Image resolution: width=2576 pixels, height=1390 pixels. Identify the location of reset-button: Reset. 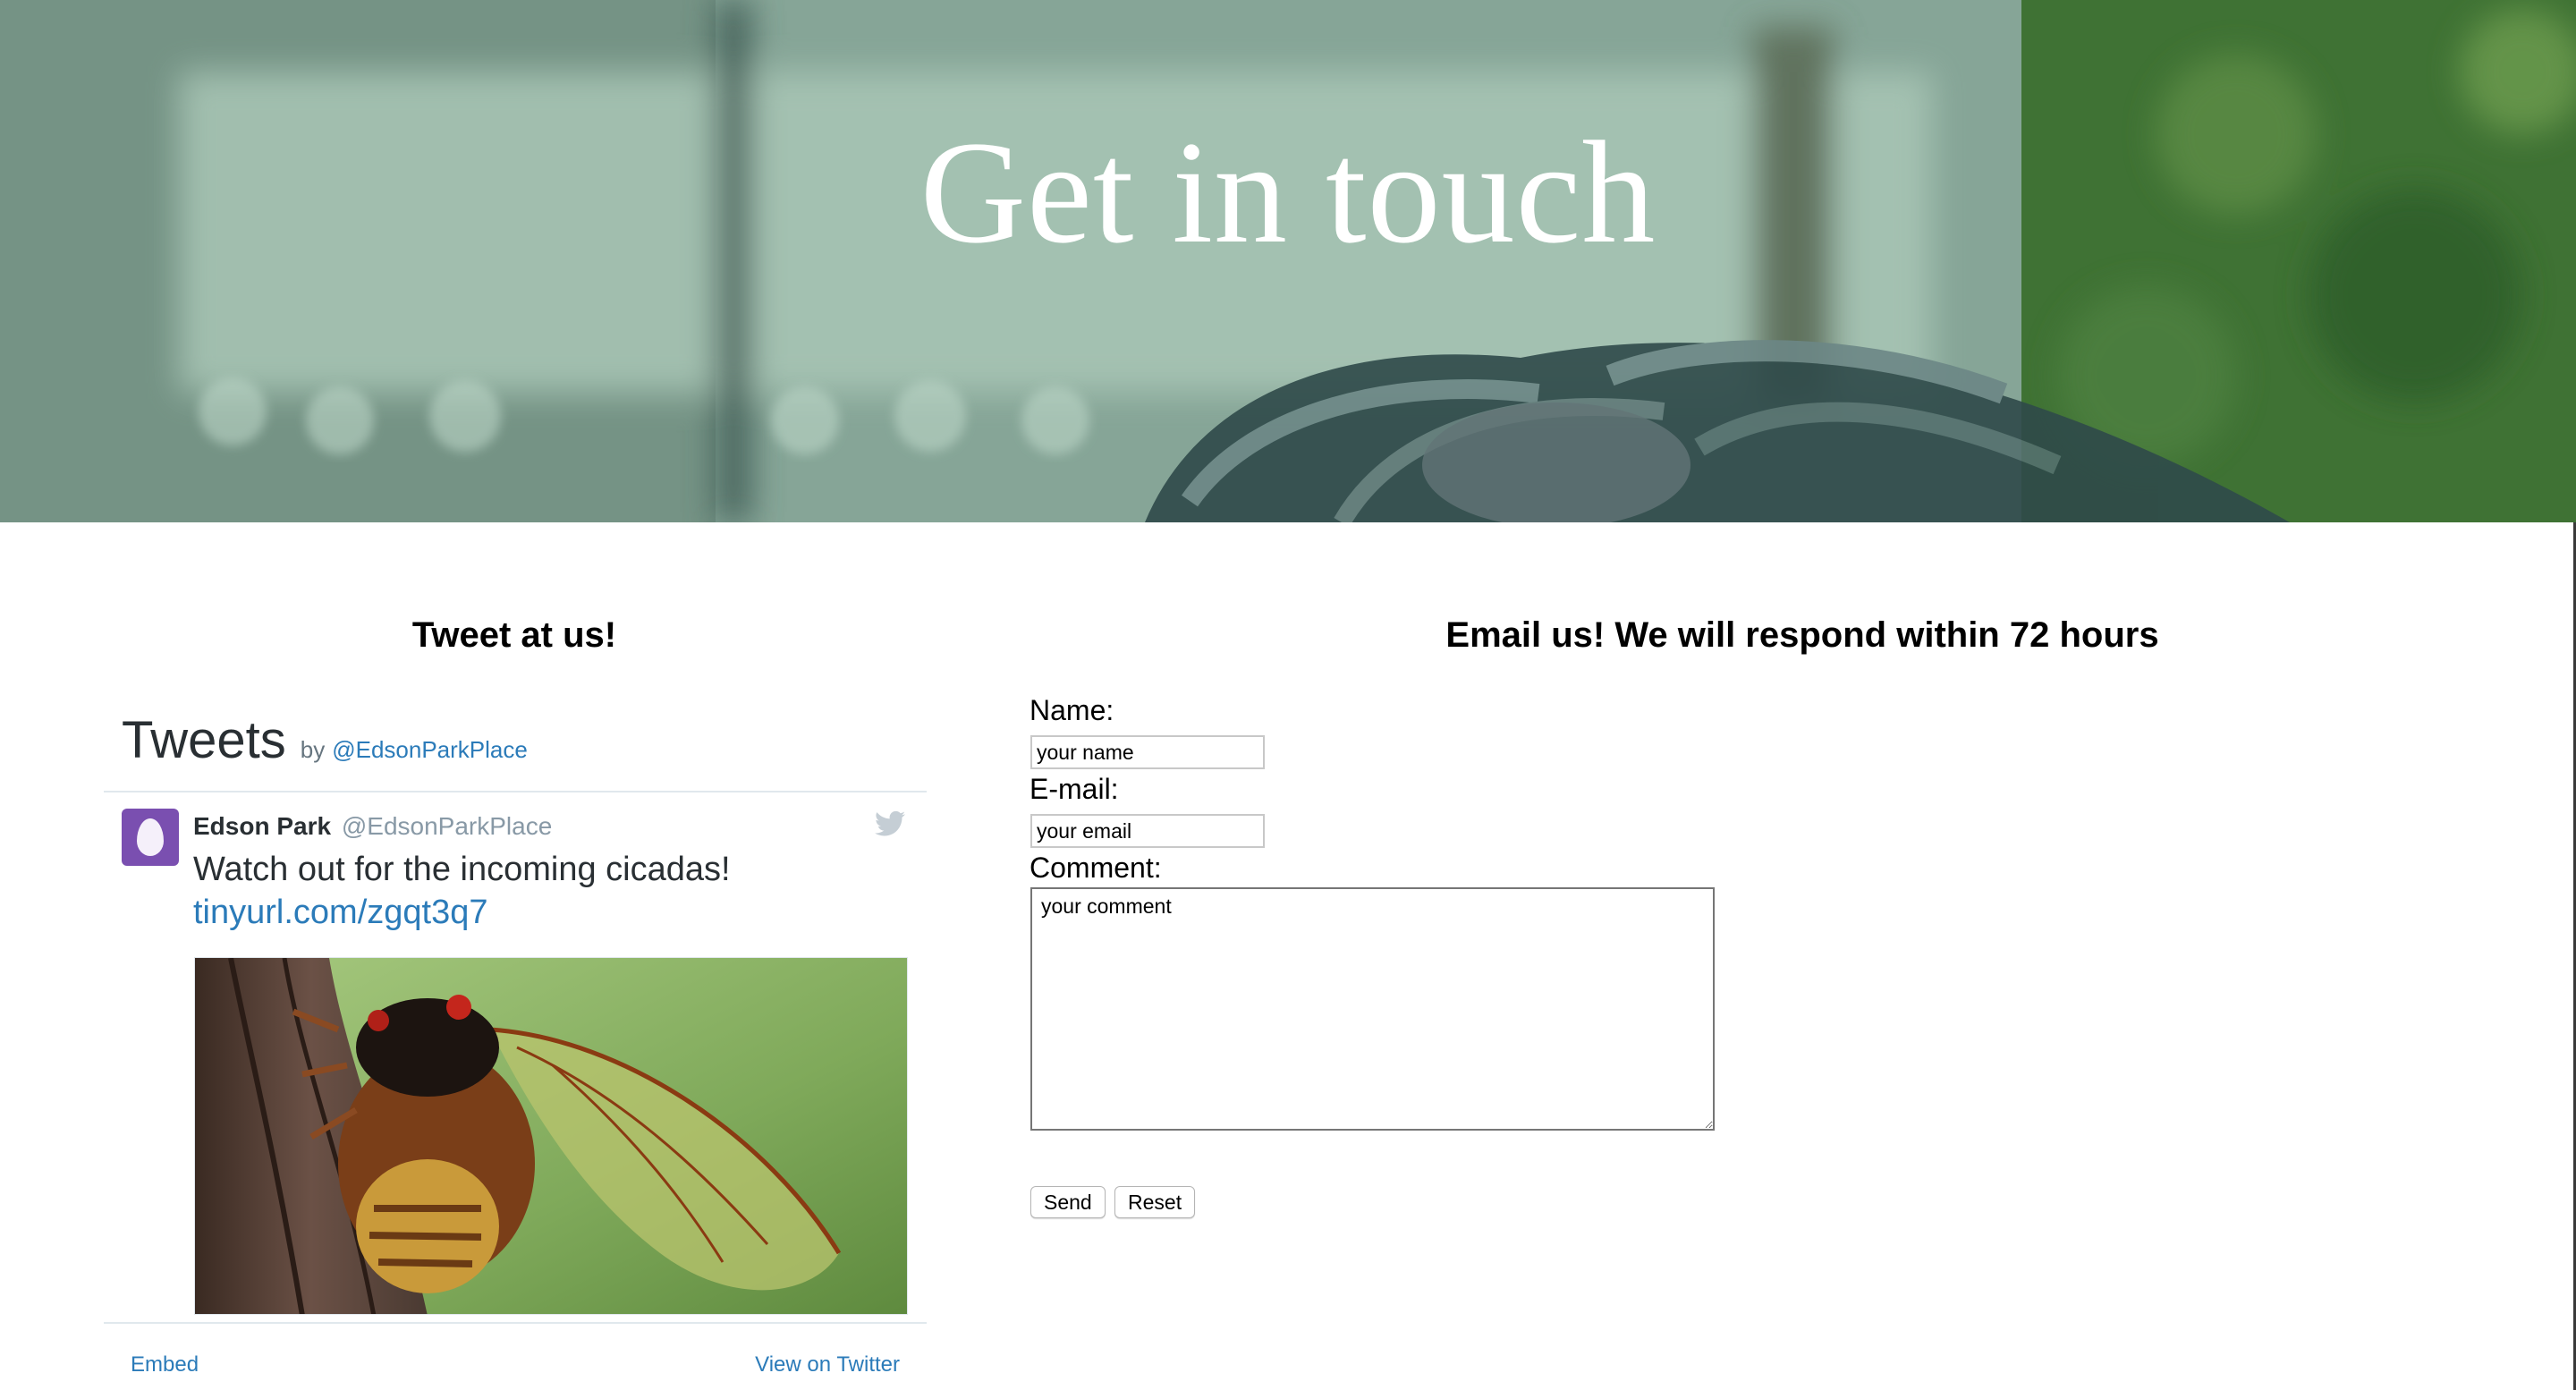
(1155, 1202).